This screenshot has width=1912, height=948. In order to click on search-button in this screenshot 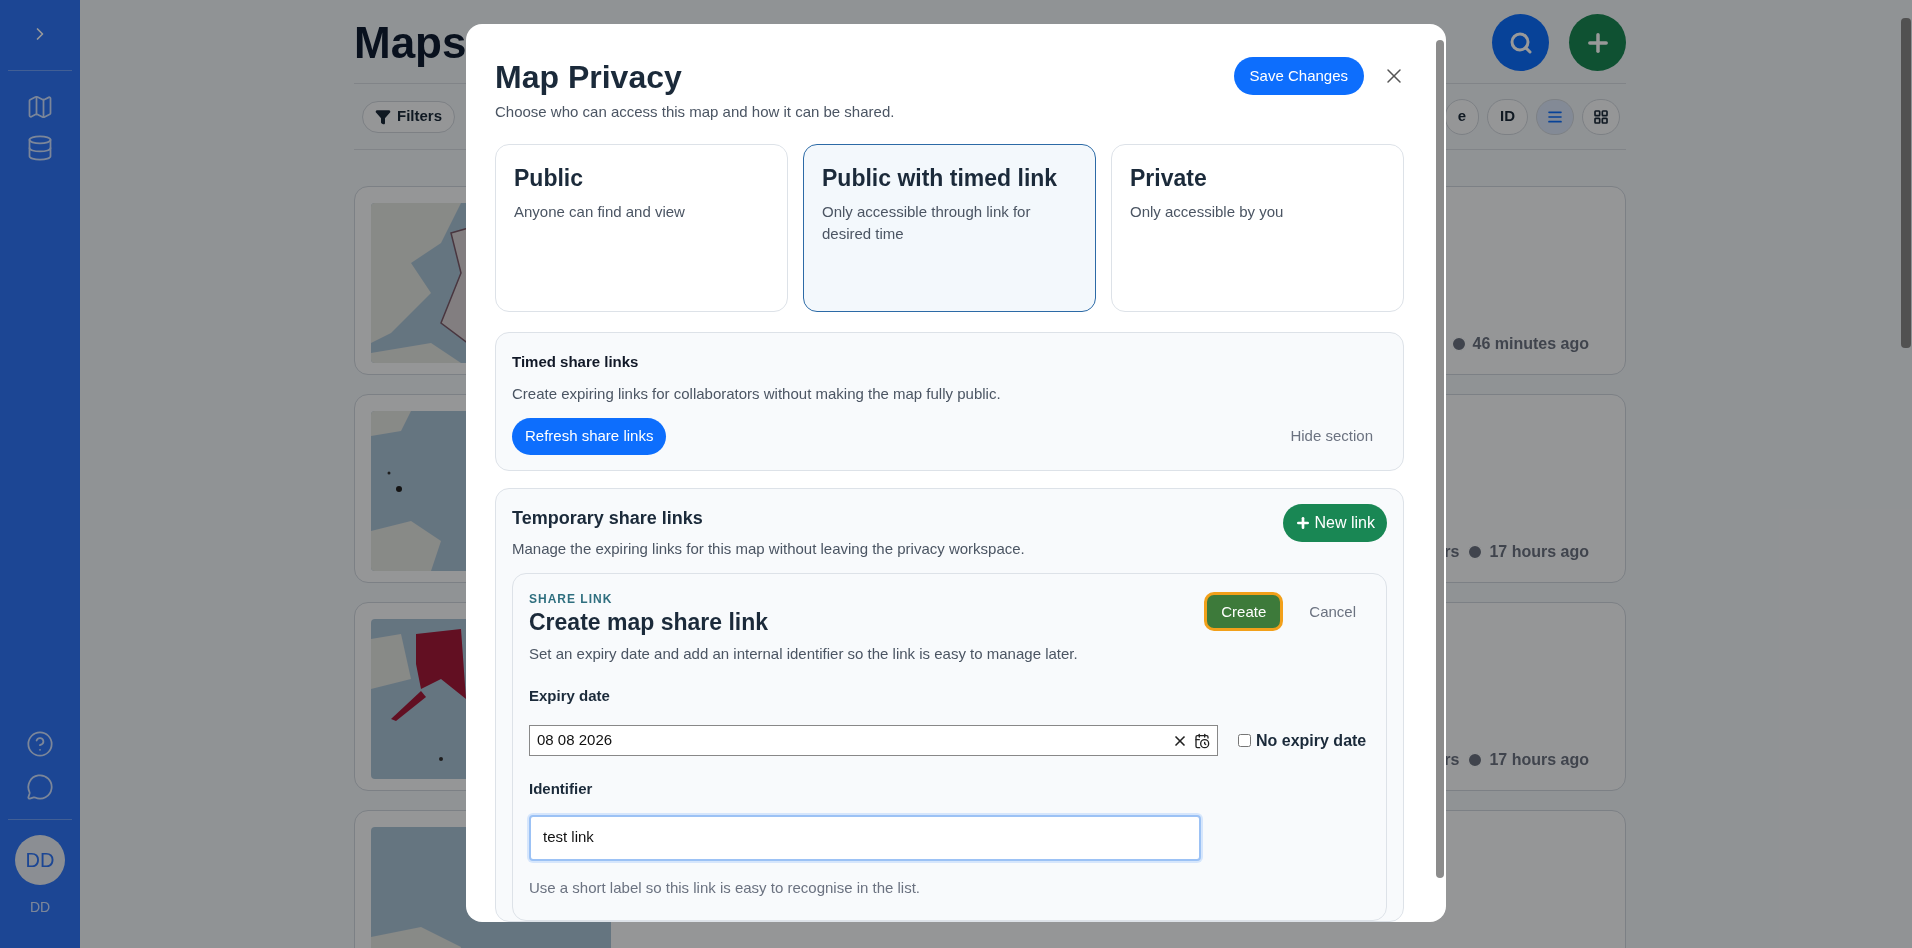, I will do `click(1520, 42)`.